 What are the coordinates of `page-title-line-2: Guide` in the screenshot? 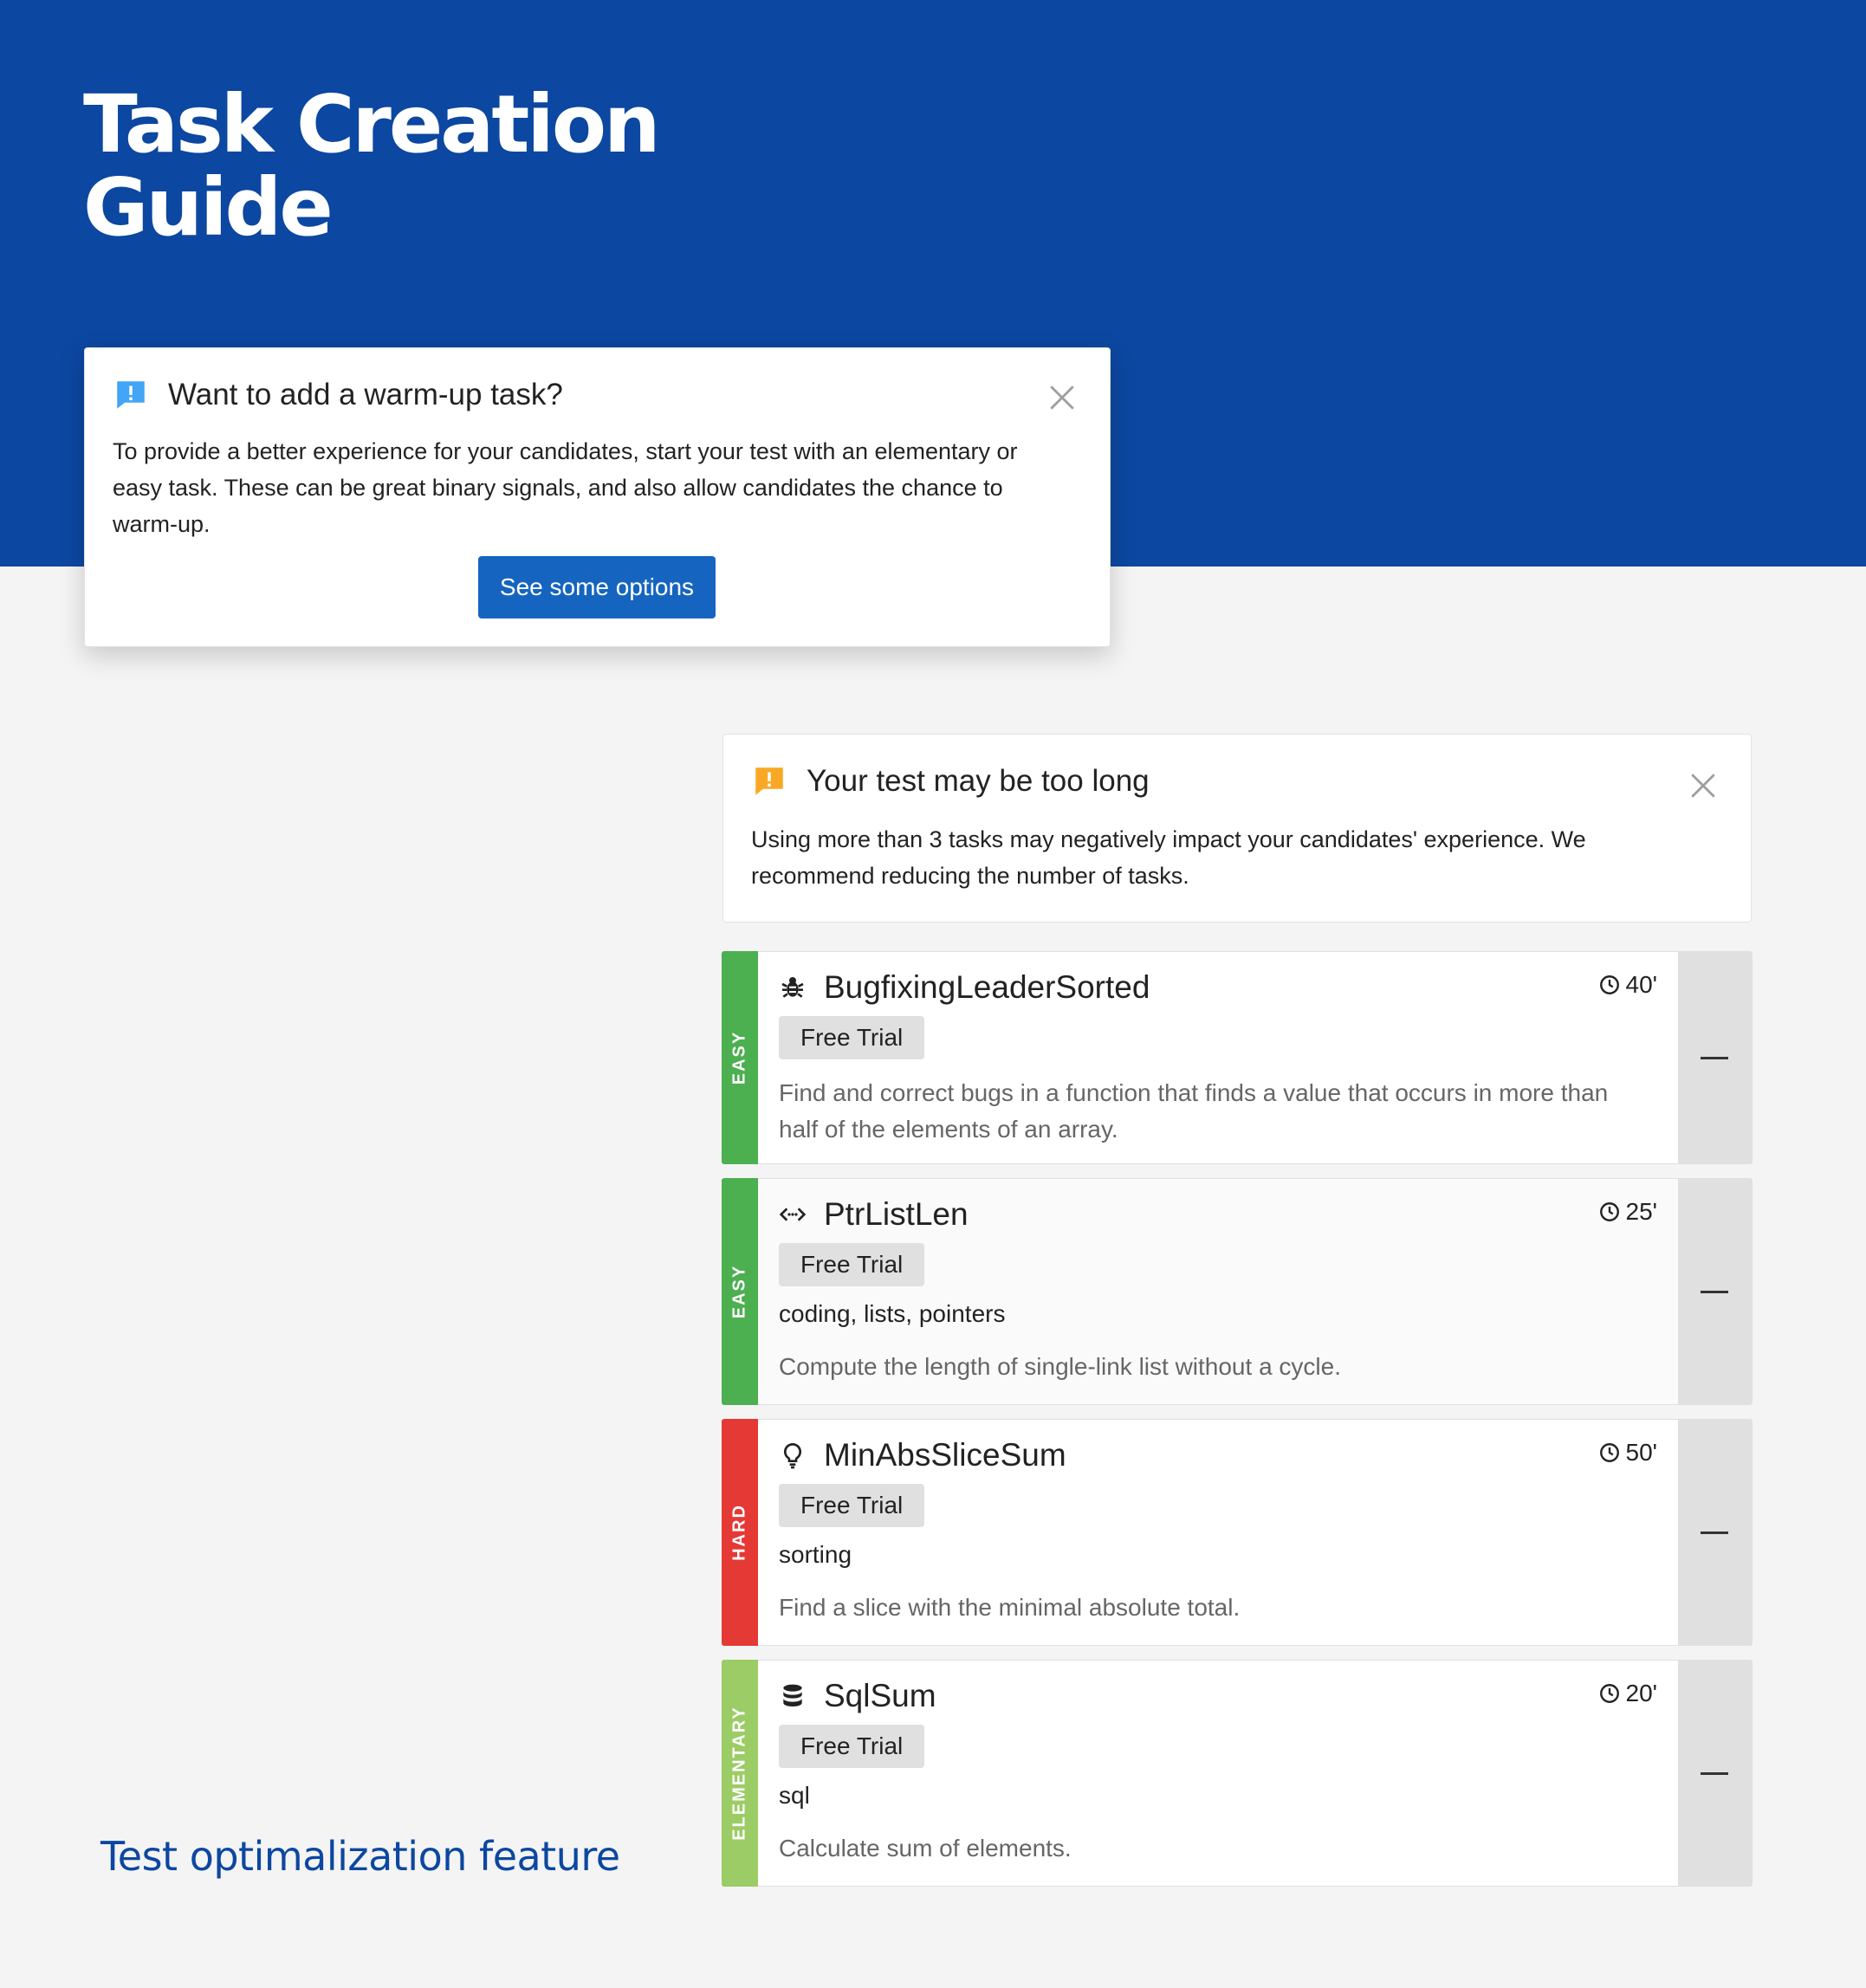 It's located at (208, 208).